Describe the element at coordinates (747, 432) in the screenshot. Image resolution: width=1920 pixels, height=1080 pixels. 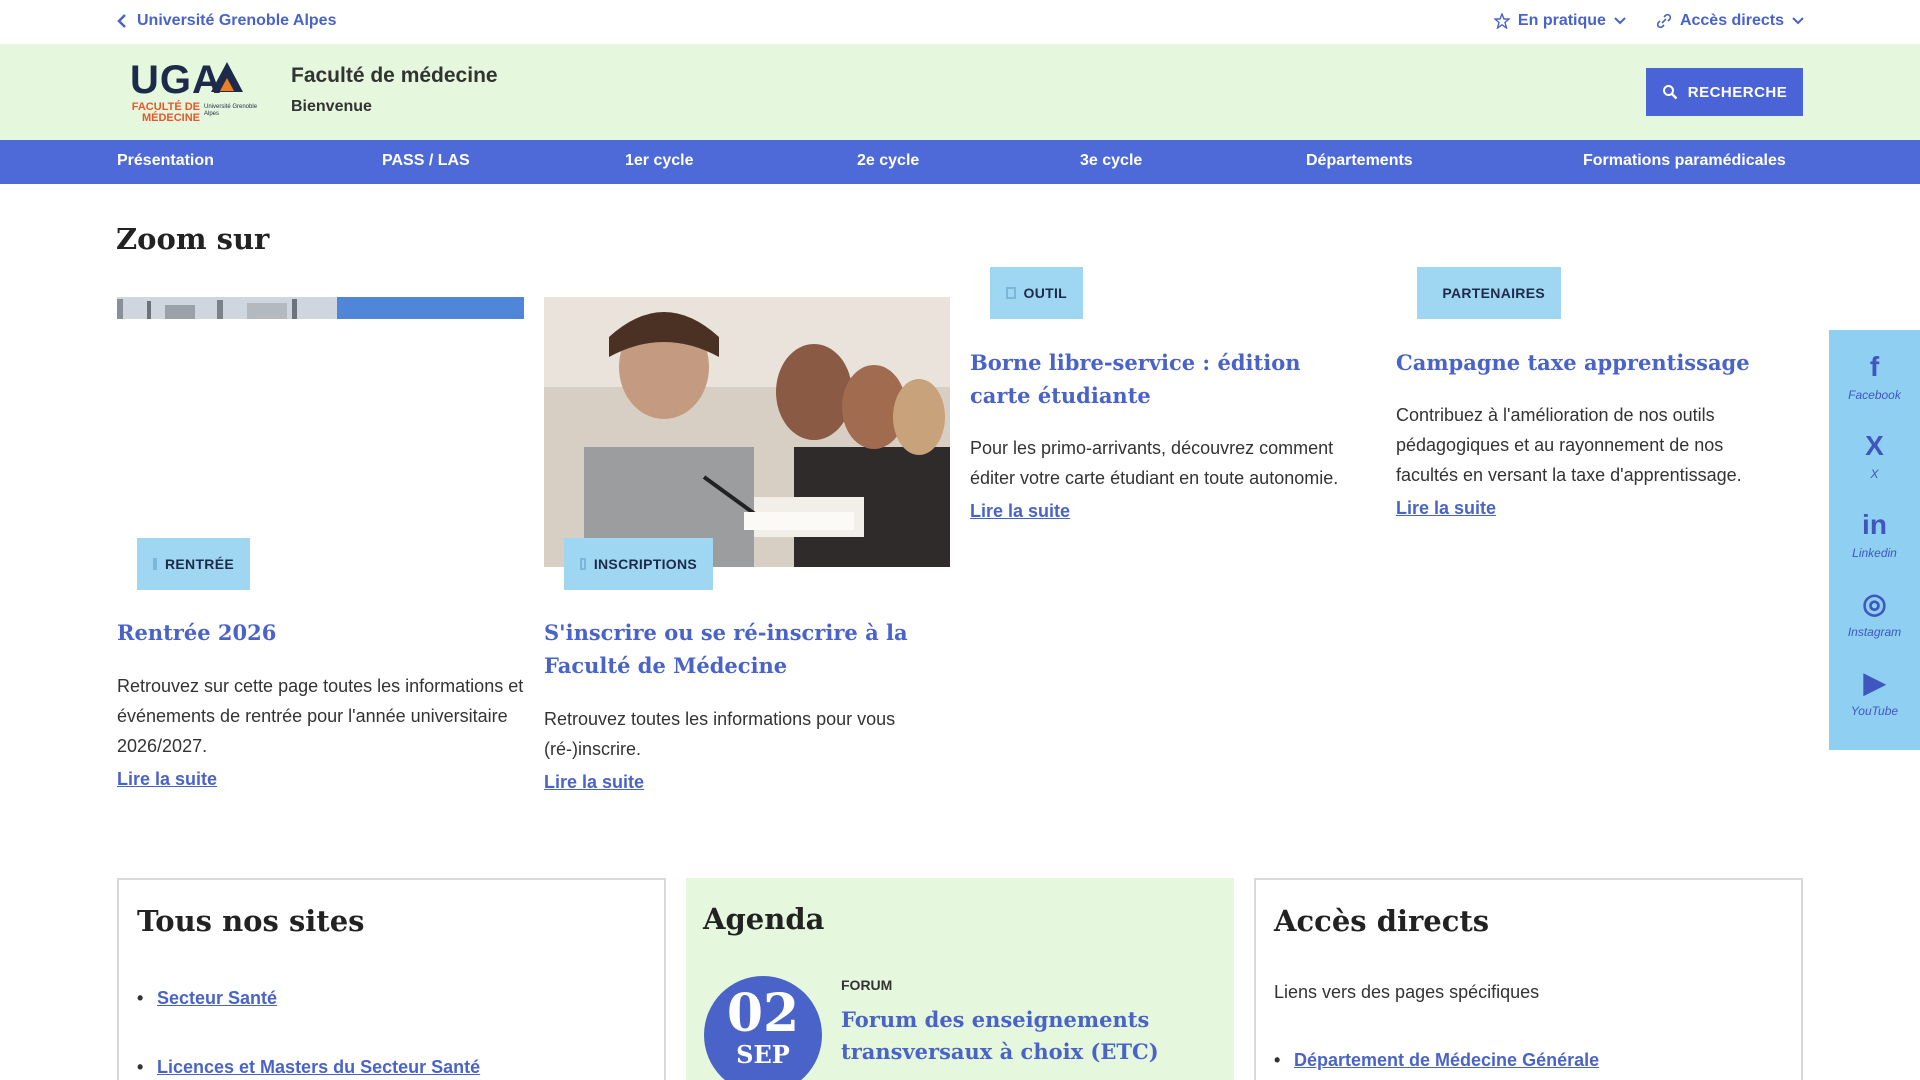
I see `card-image-inscriptions` at that location.